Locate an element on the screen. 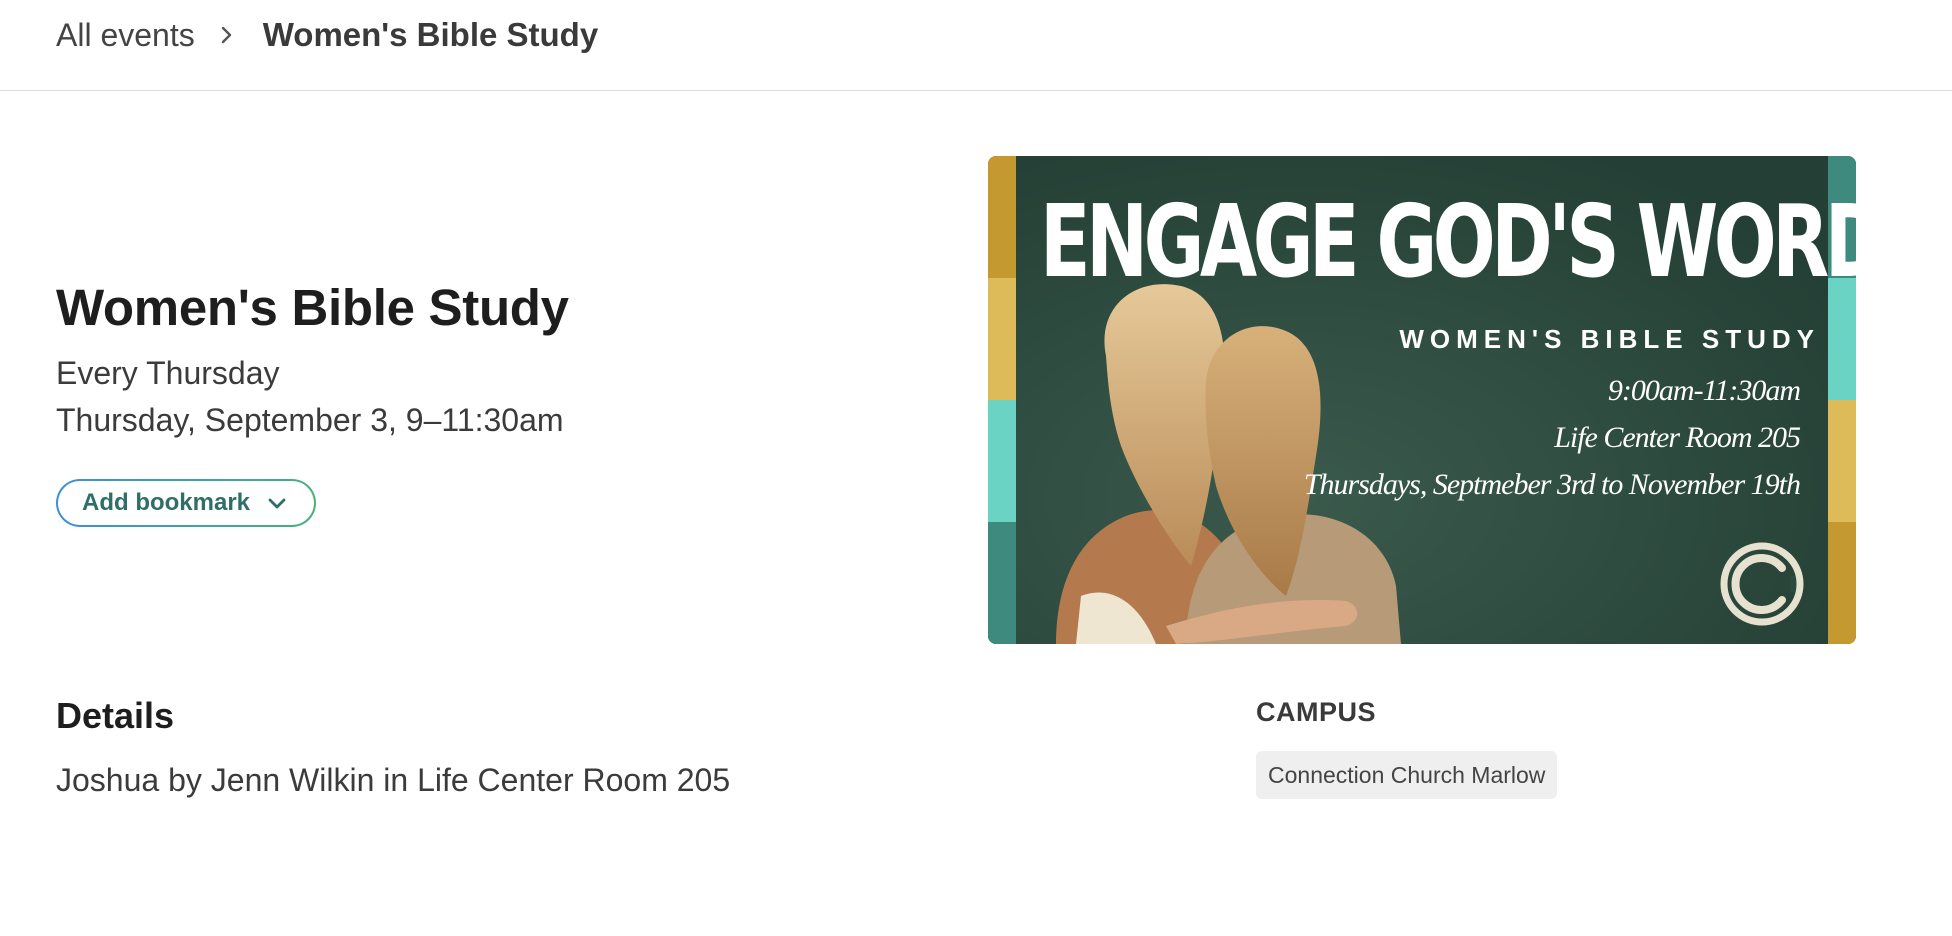 The image size is (1952, 936). event-title: Women's Bible Study is located at coordinates (312, 307).